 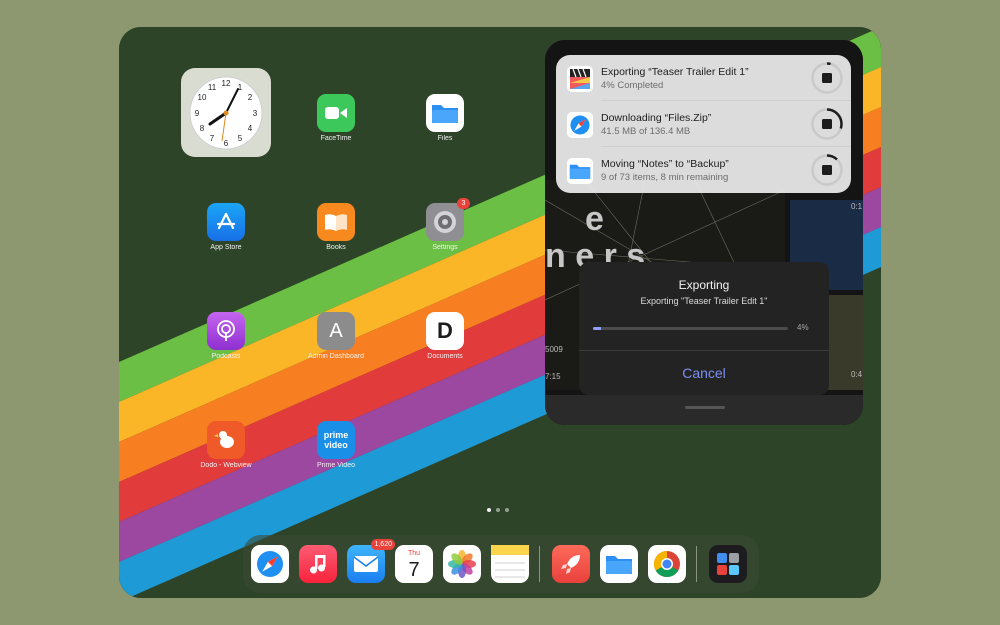 What do you see at coordinates (226, 247) in the screenshot?
I see `app-label: App Store` at bounding box center [226, 247].